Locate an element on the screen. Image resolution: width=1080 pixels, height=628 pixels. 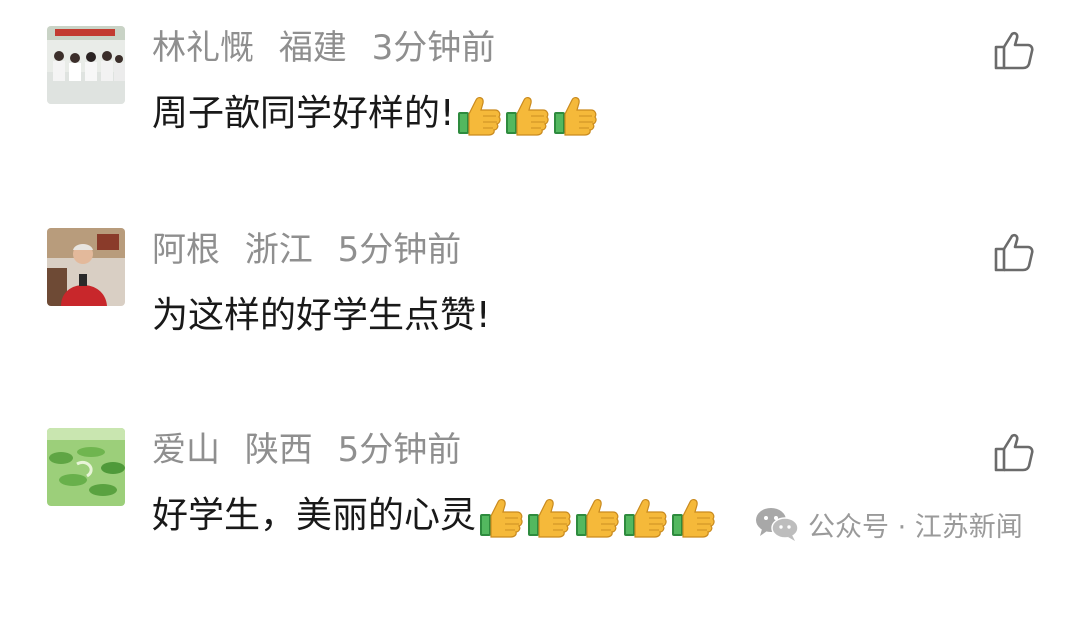
commenter-location: 福建 is located at coordinates (312, 48).